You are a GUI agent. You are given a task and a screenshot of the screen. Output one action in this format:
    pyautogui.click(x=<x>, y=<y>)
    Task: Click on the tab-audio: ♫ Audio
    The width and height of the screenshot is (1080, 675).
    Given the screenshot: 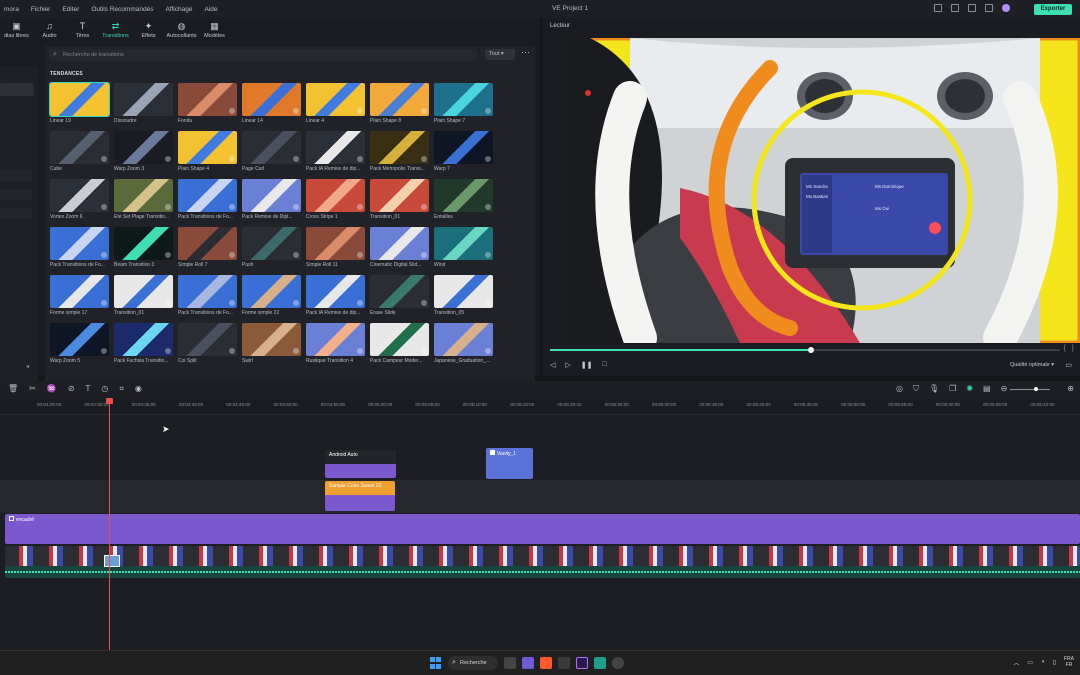 What is the action you would take?
    pyautogui.click(x=49, y=34)
    